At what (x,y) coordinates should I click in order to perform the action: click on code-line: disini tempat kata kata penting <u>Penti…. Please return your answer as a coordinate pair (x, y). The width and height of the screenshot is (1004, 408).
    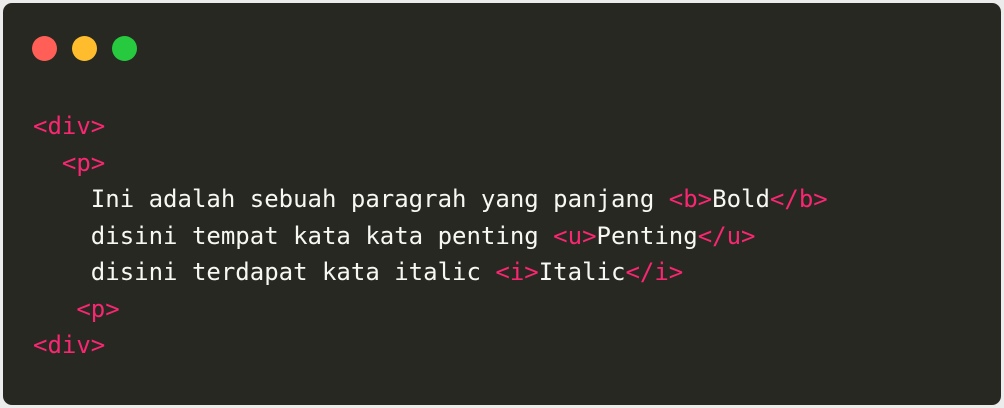
    Looking at the image, I should click on (430, 236).